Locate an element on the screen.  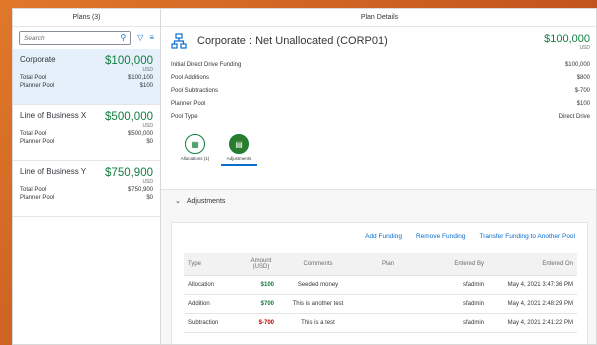
attribute-value: $100 is located at coordinates (583, 104).